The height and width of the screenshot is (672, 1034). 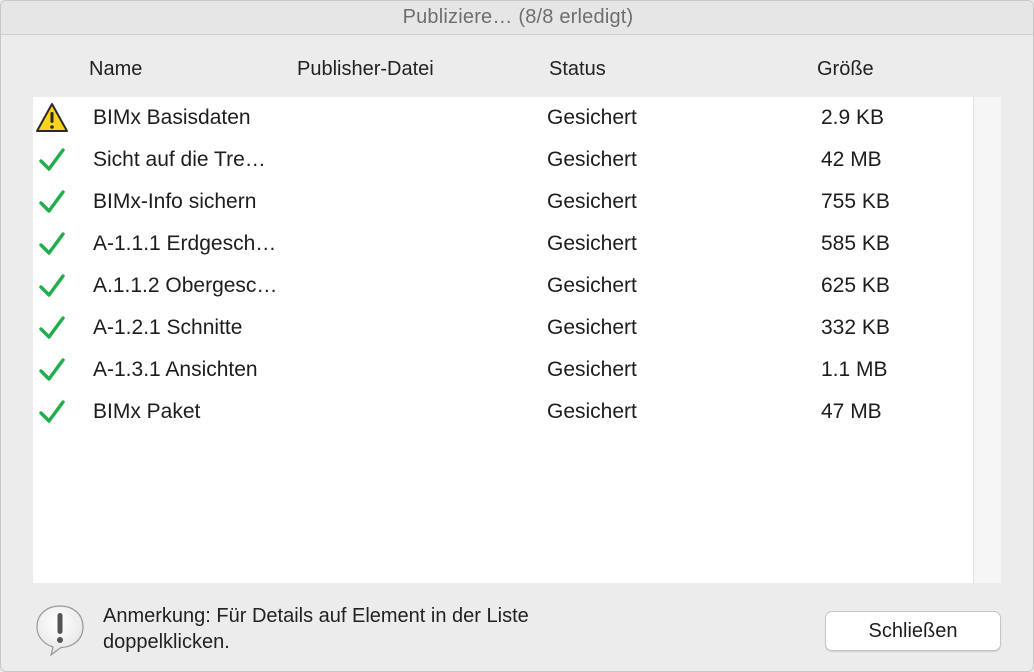 I want to click on column-header-publisher-file: Publisher-Datei, so click(x=365, y=71).